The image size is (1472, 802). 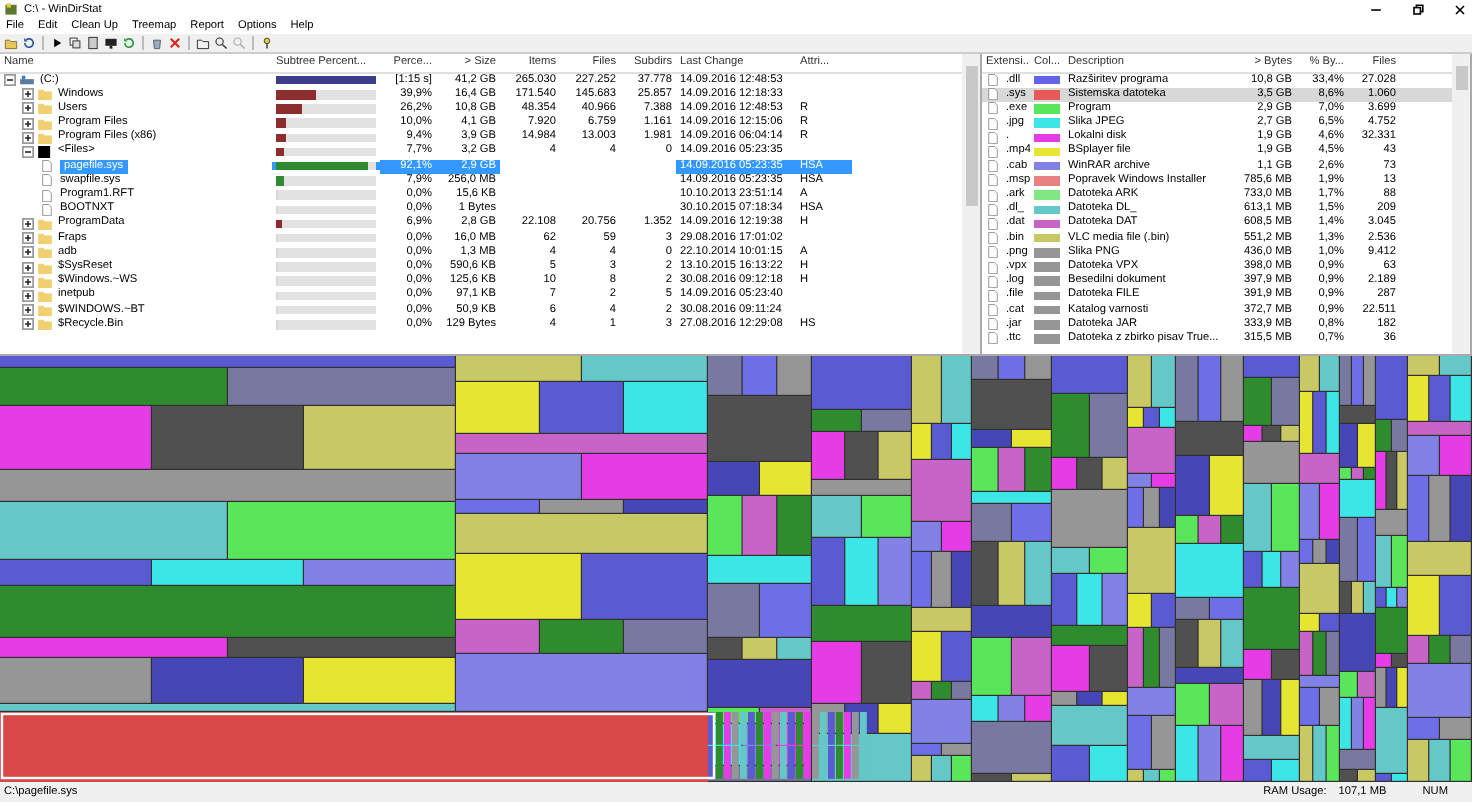 What do you see at coordinates (93, 43) in the screenshot?
I see `document-icon` at bounding box center [93, 43].